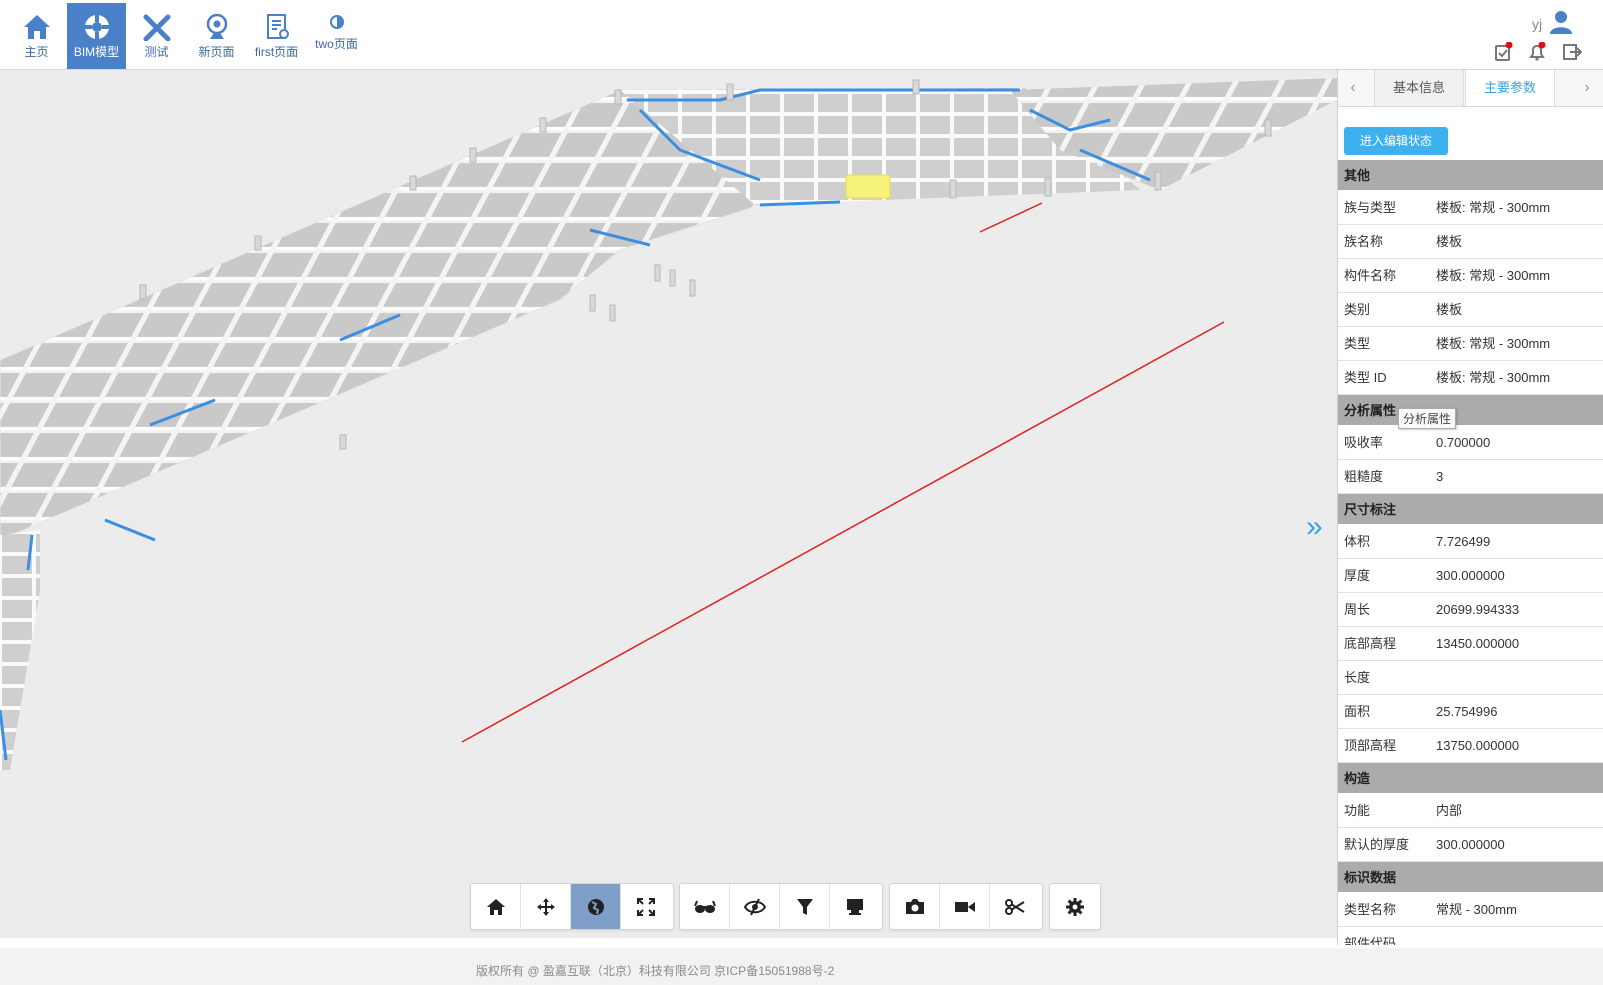 This screenshot has width=1603, height=985. What do you see at coordinates (646, 906) in the screenshot?
I see `fullscreen-button` at bounding box center [646, 906].